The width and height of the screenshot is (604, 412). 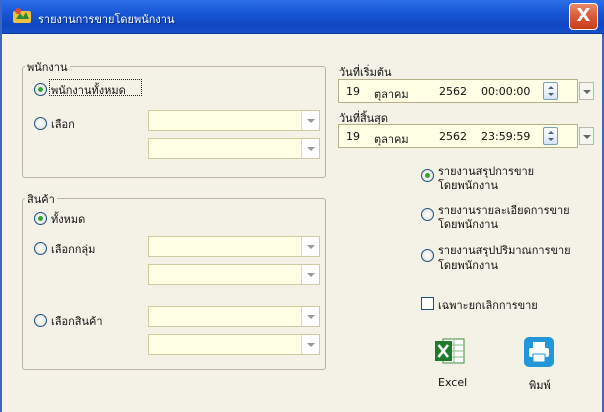 I want to click on employee-group-legend: พนักงาน, so click(x=47, y=67).